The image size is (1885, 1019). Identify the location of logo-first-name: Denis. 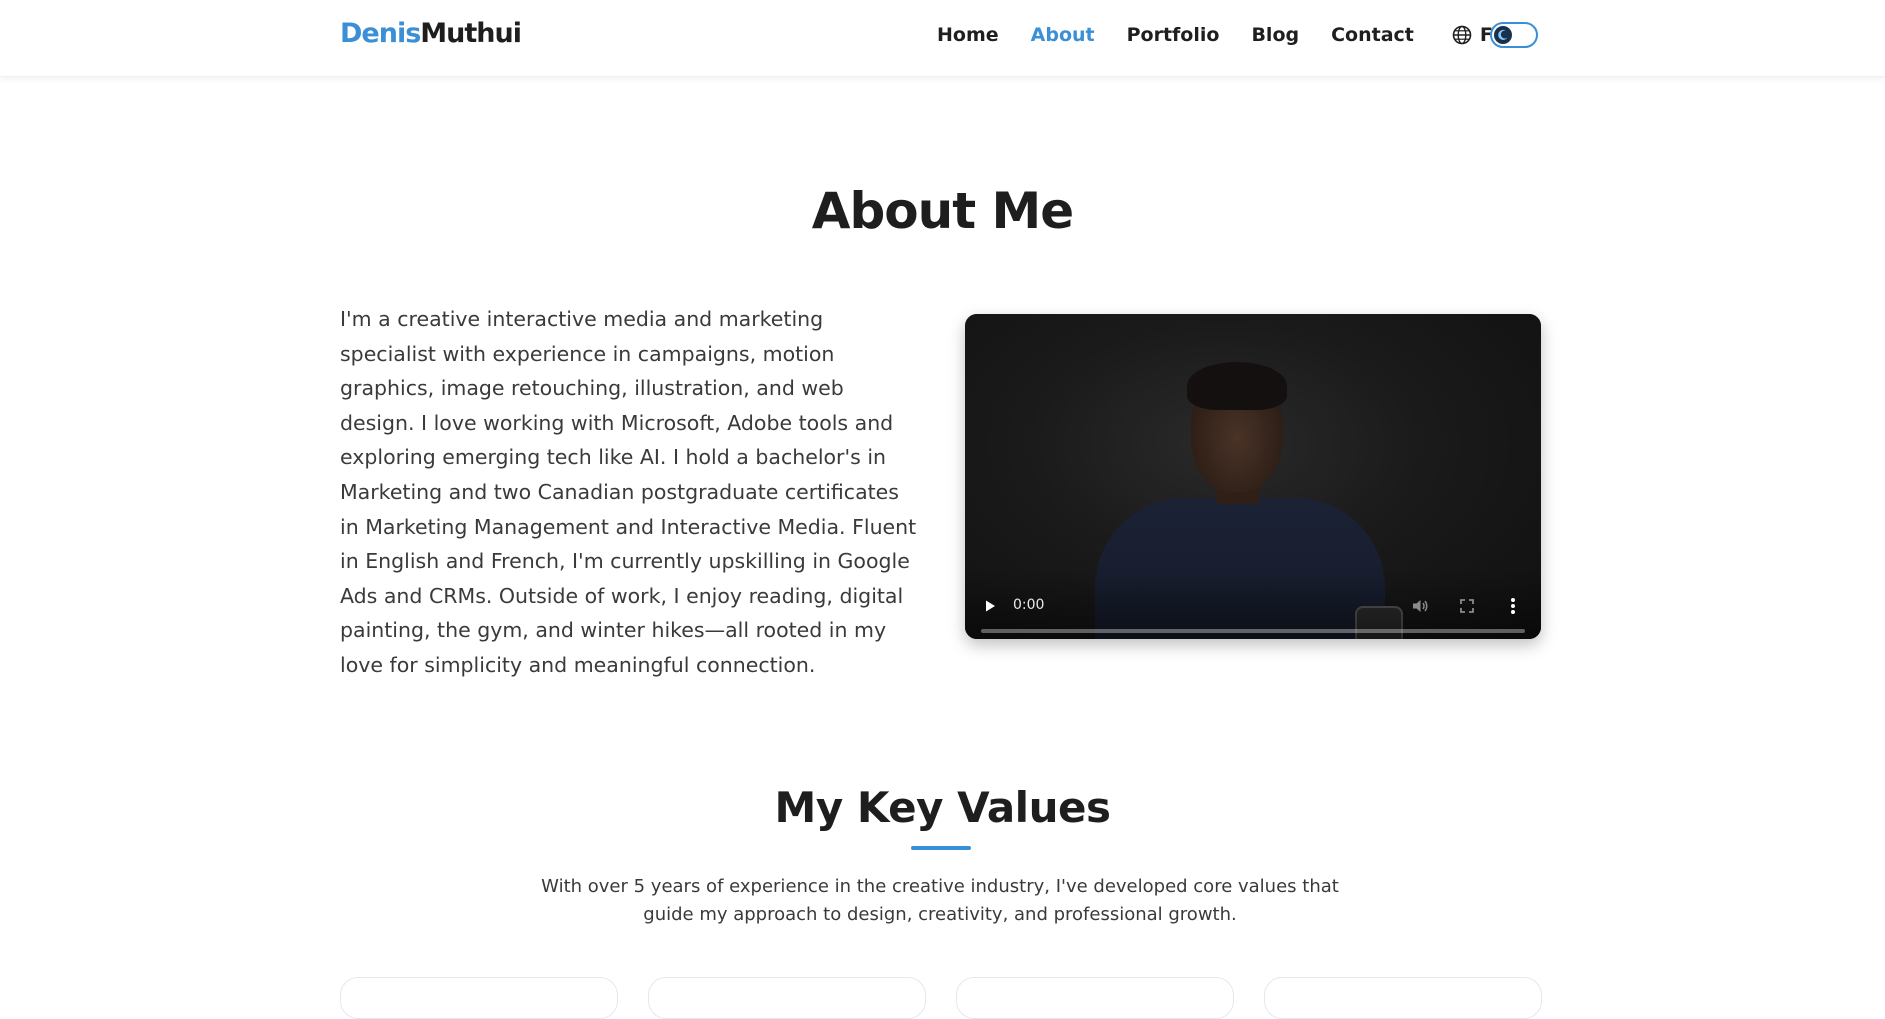
(380, 33).